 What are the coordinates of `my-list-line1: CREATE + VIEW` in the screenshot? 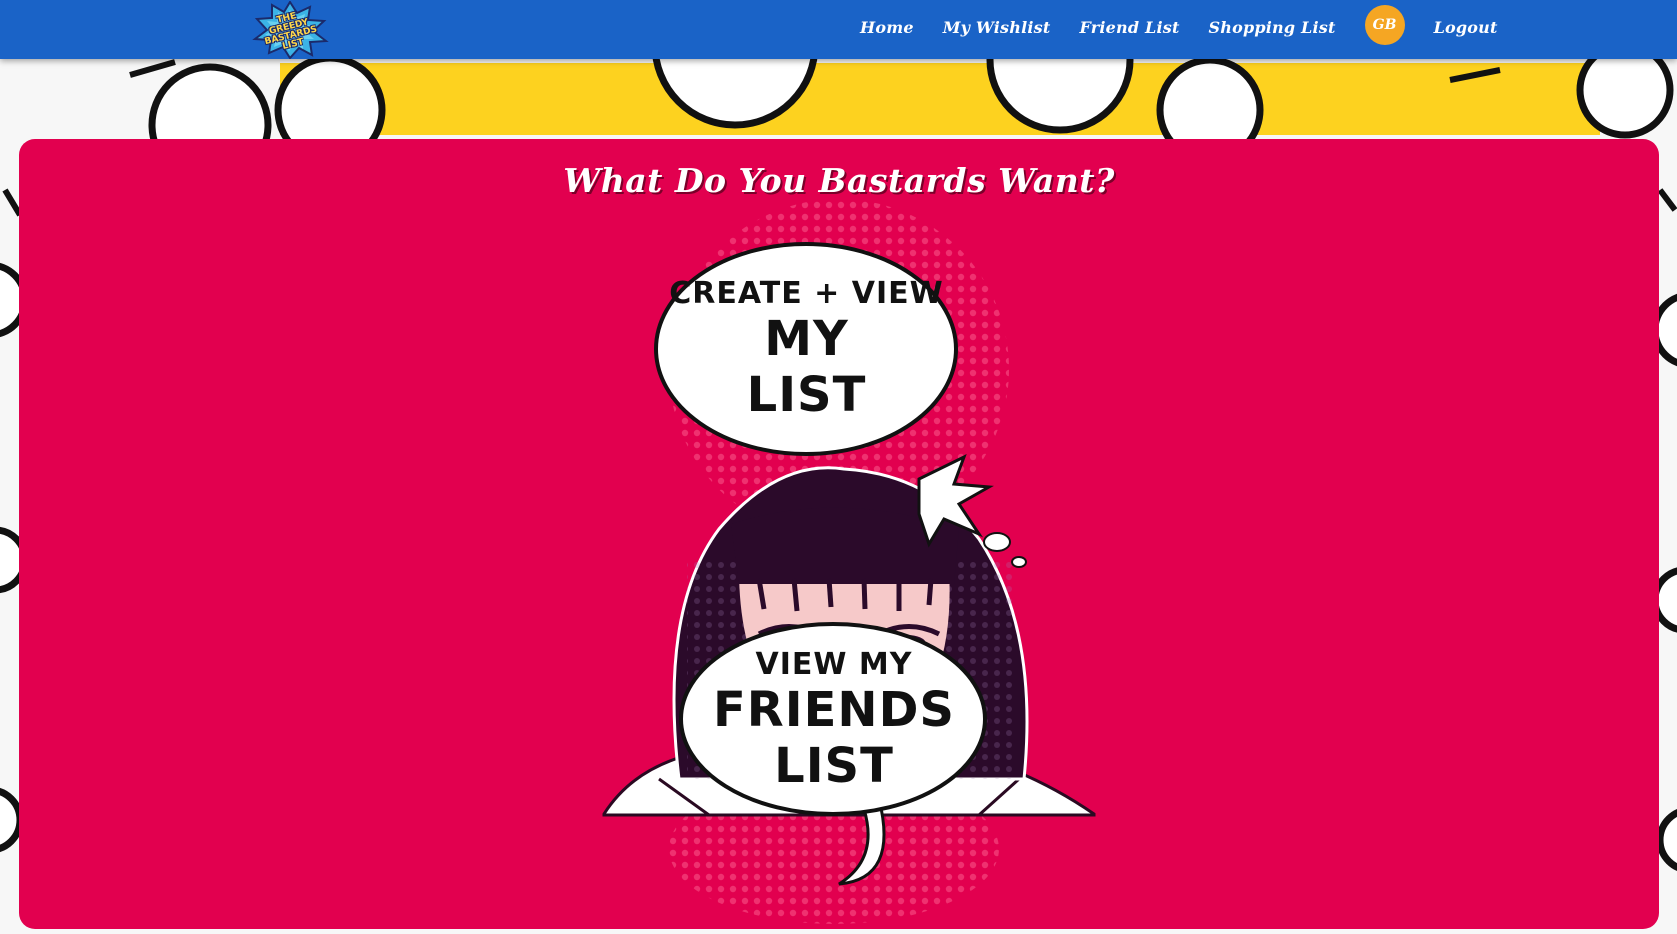 It's located at (806, 293).